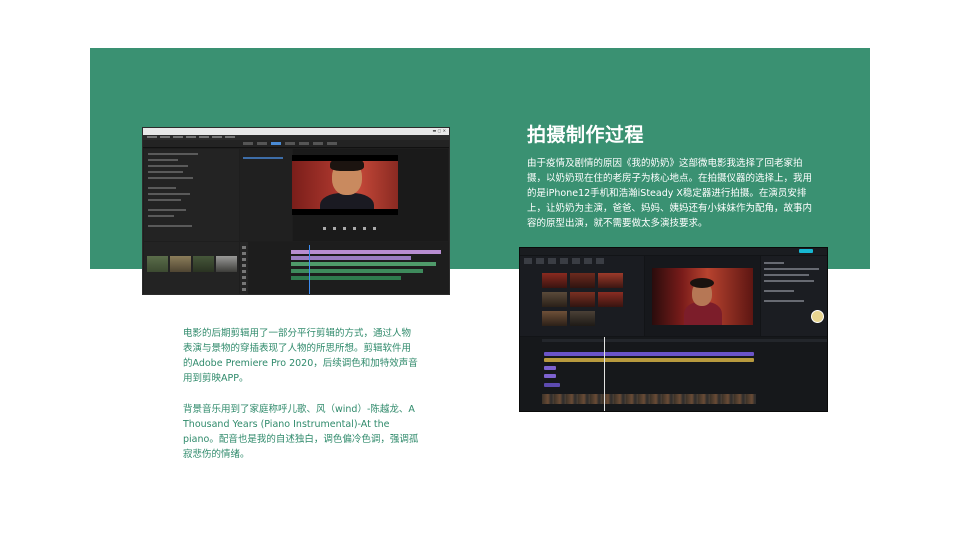 This screenshot has height=540, width=960. Describe the element at coordinates (324, 228) in the screenshot. I see `step-back-icon` at that location.